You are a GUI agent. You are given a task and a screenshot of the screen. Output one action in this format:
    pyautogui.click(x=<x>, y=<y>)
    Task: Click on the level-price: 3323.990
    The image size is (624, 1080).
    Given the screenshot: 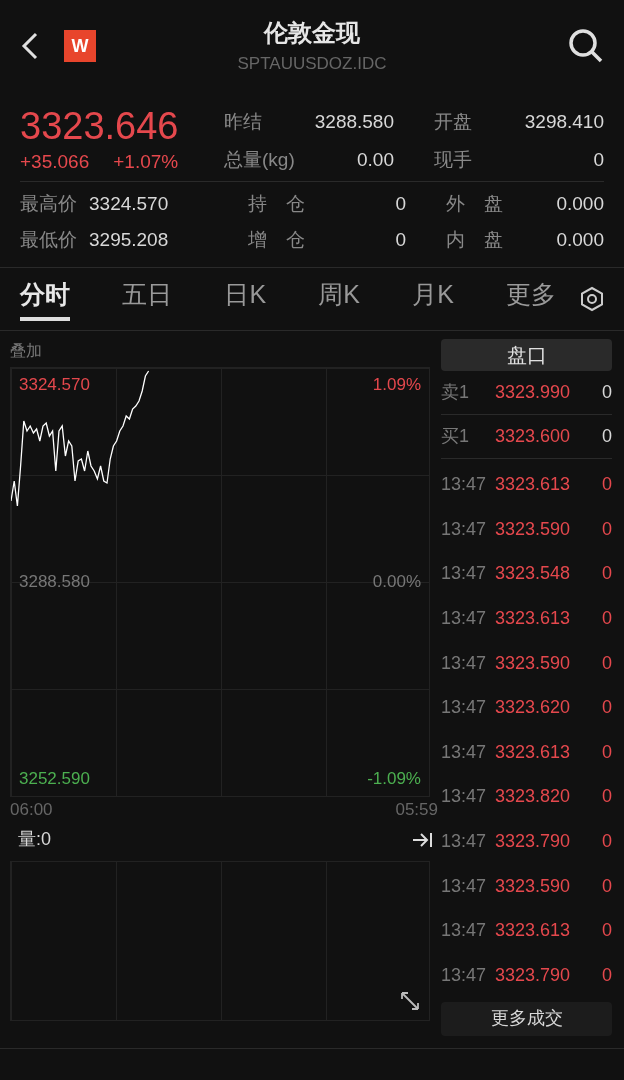 What is the action you would take?
    pyautogui.click(x=533, y=392)
    